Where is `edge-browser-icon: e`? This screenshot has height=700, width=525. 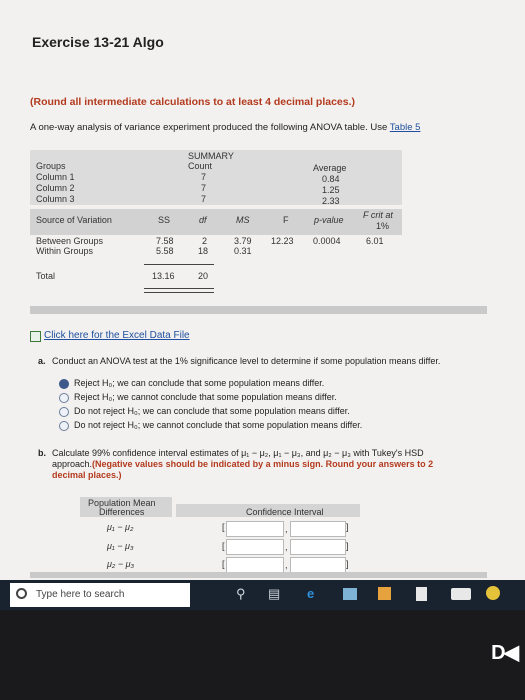
edge-browser-icon: e is located at coordinates (310, 593).